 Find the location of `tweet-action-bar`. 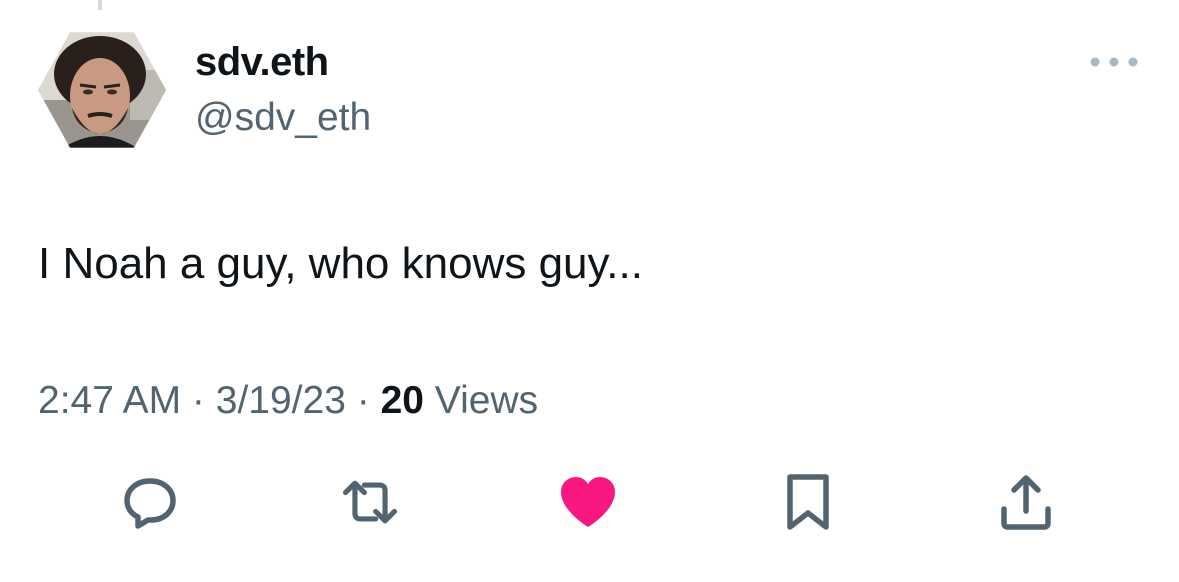

tweet-action-bar is located at coordinates (589, 502).